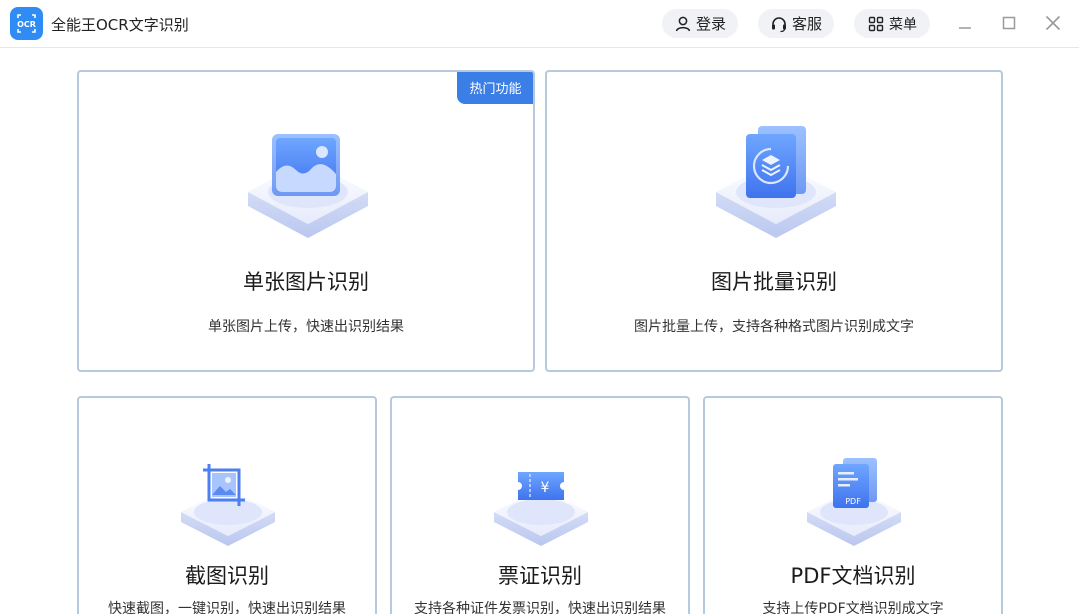 The image size is (1079, 614). I want to click on pdf-icon-label: PDF, so click(853, 501).